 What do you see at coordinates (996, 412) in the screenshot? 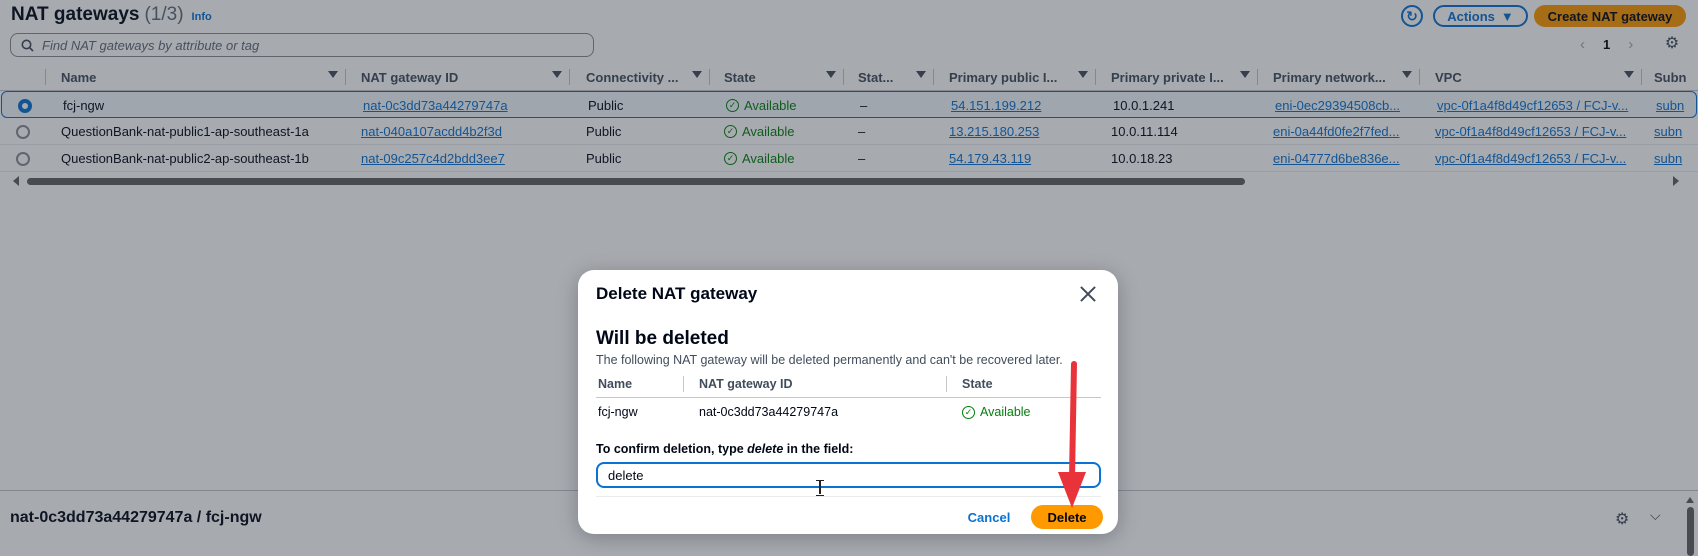
I see `modal-row-state: ✓ Available` at bounding box center [996, 412].